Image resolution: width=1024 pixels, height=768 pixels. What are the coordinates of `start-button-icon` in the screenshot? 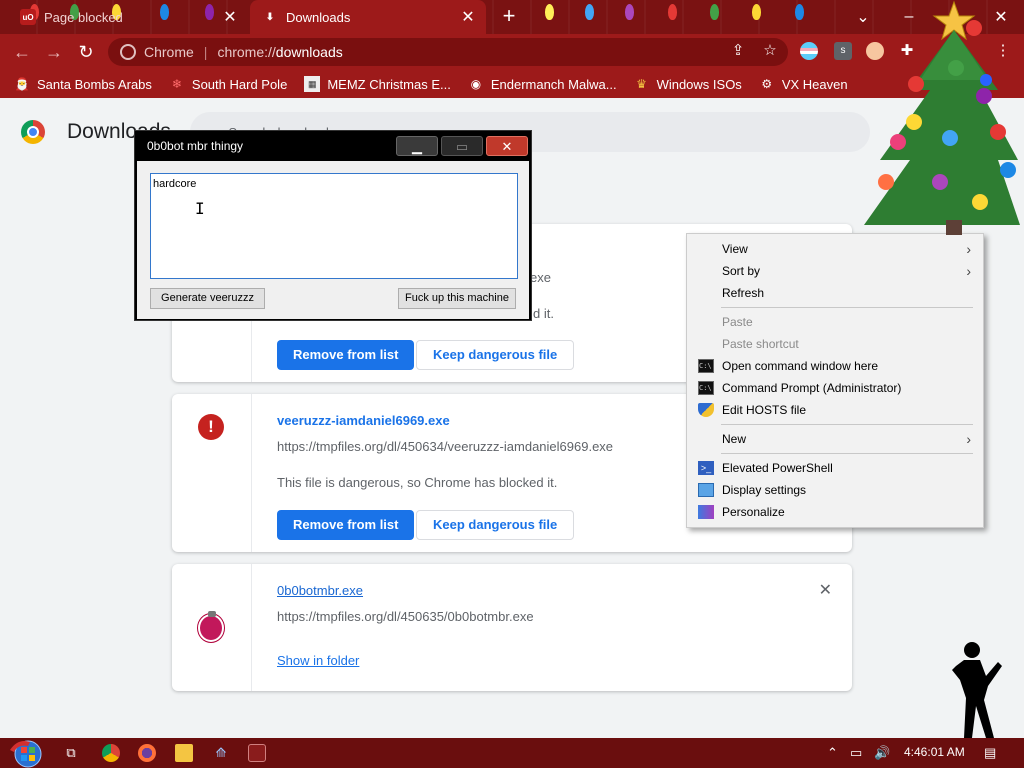 It's located at (26, 753).